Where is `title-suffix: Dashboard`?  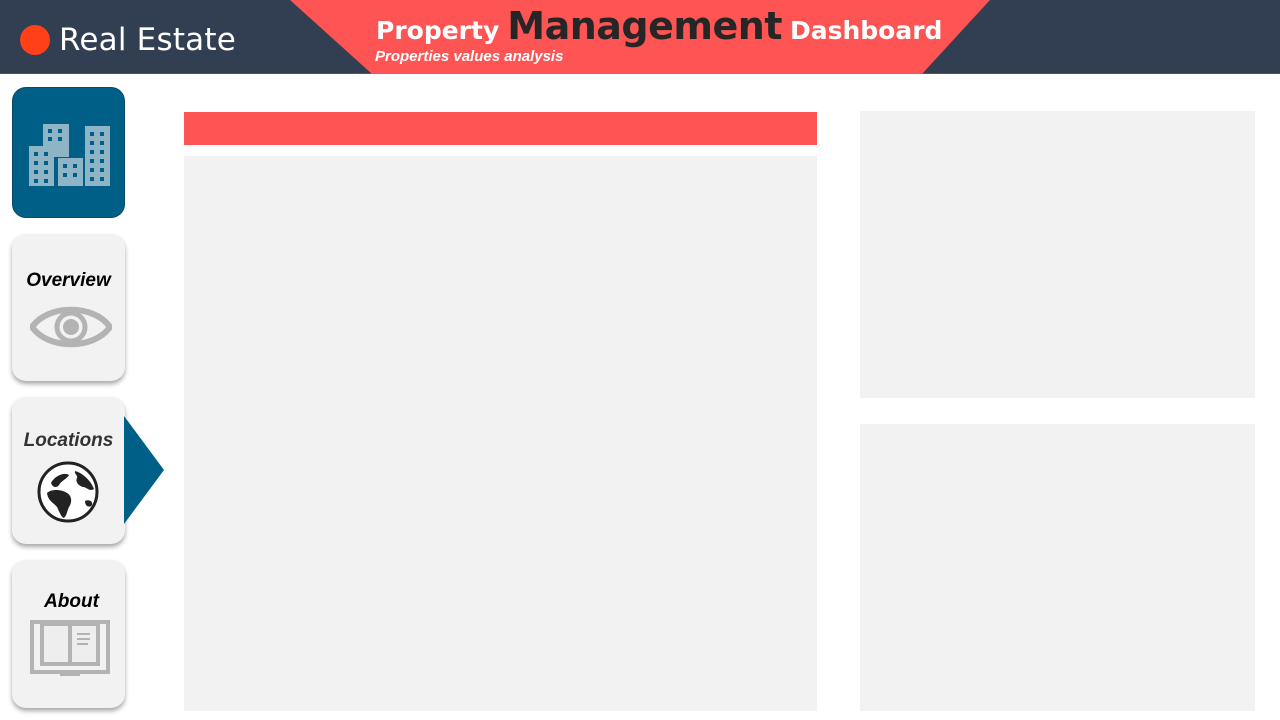 title-suffix: Dashboard is located at coordinates (866, 30).